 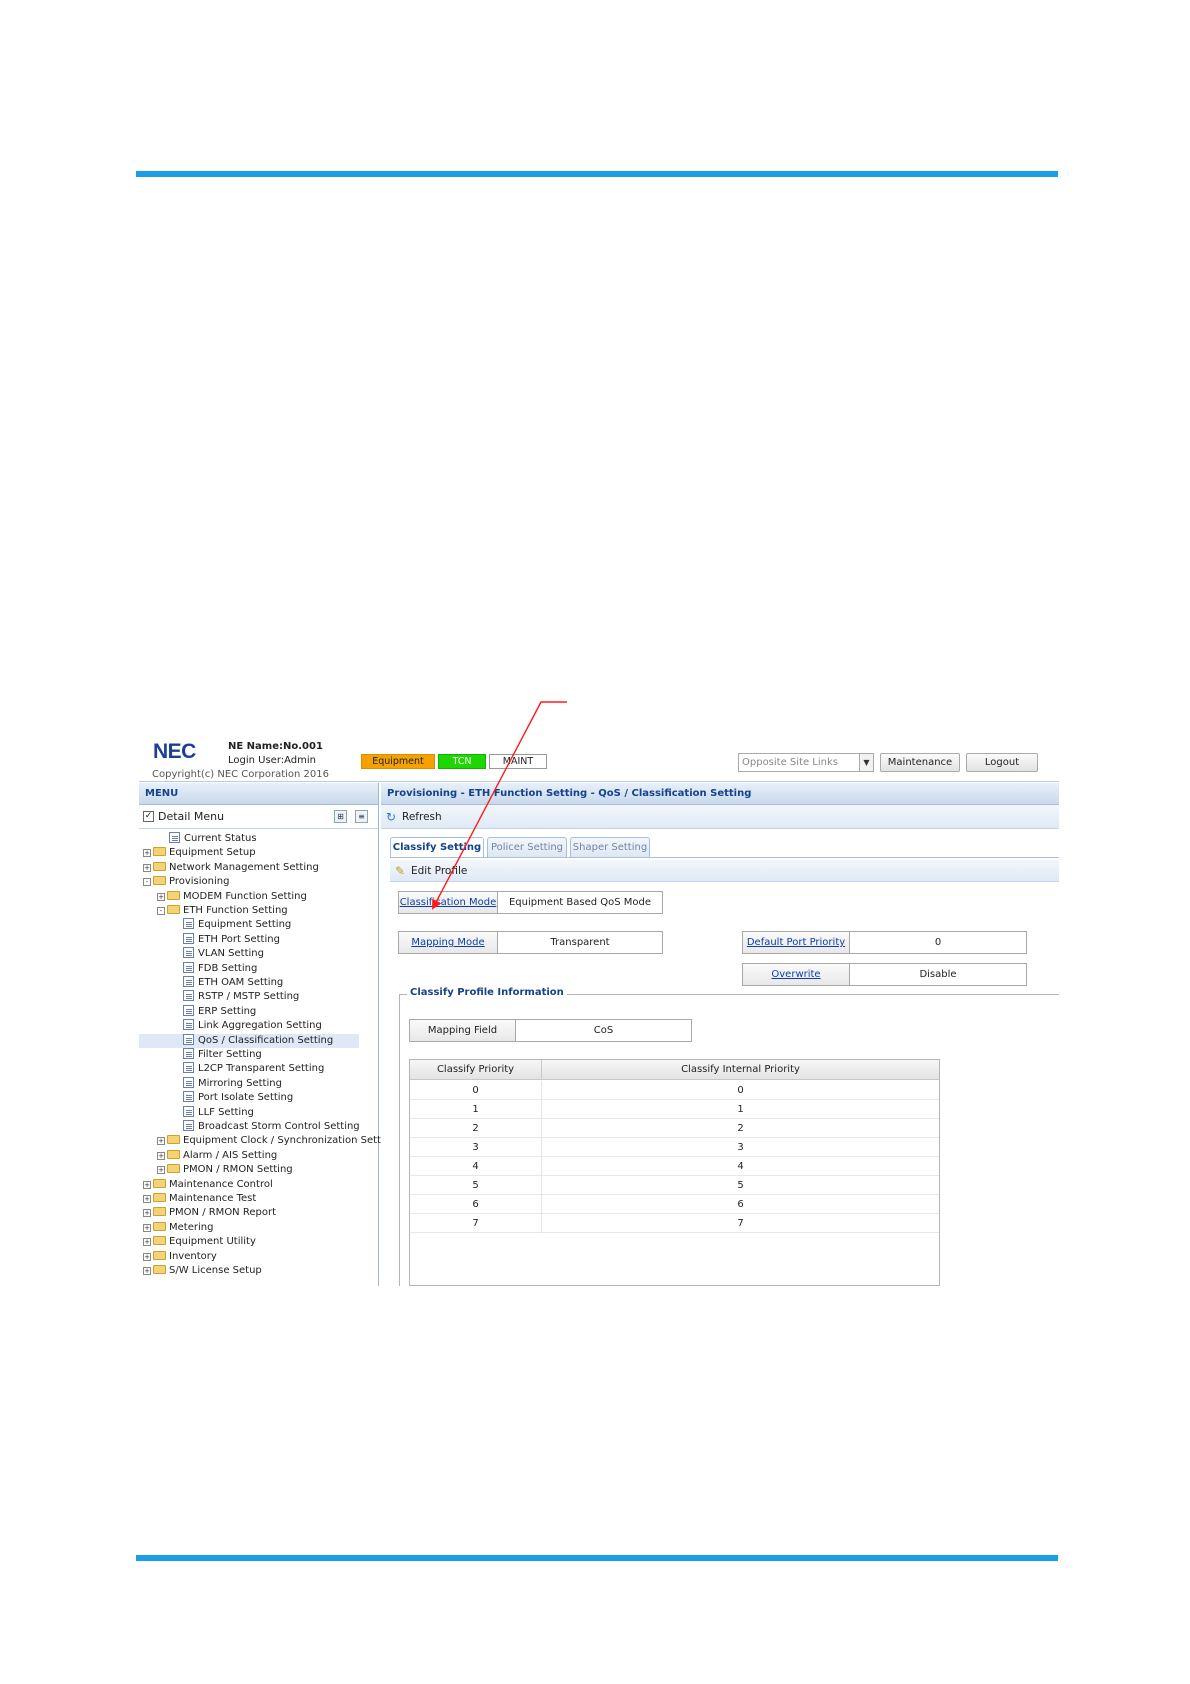 What do you see at coordinates (226, 1112) in the screenshot?
I see `sidebar-item-label: LLF Setting` at bounding box center [226, 1112].